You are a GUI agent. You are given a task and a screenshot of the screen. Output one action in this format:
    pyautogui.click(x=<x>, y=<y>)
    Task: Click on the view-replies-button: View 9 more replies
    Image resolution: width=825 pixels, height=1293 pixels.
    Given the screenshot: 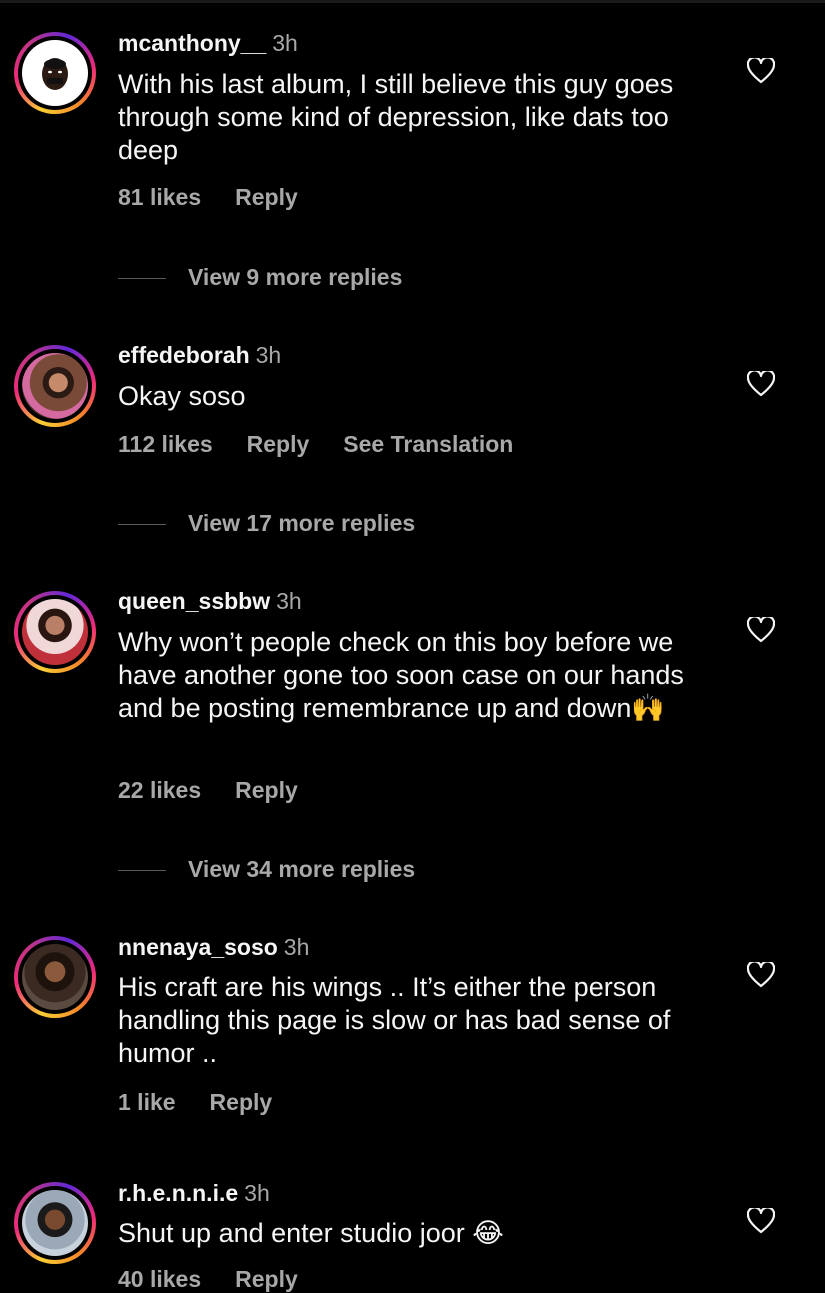 What is the action you would take?
    pyautogui.click(x=260, y=277)
    